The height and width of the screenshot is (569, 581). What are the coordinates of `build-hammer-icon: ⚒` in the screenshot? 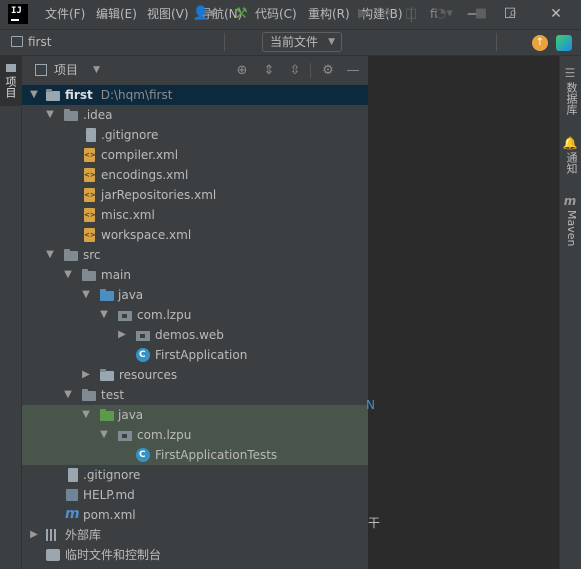 It's located at (241, 13).